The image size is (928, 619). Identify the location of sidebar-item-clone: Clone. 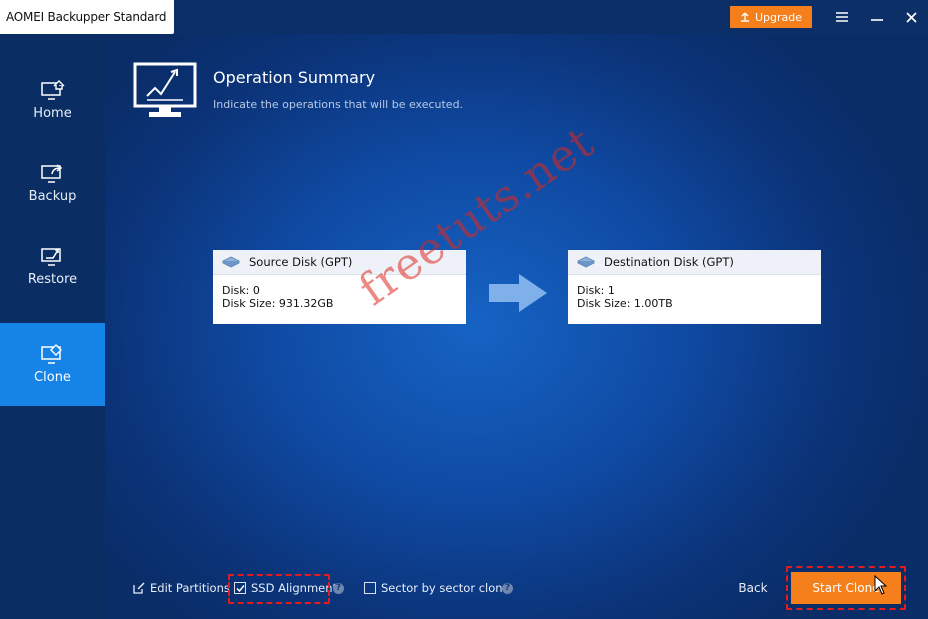
(52, 364).